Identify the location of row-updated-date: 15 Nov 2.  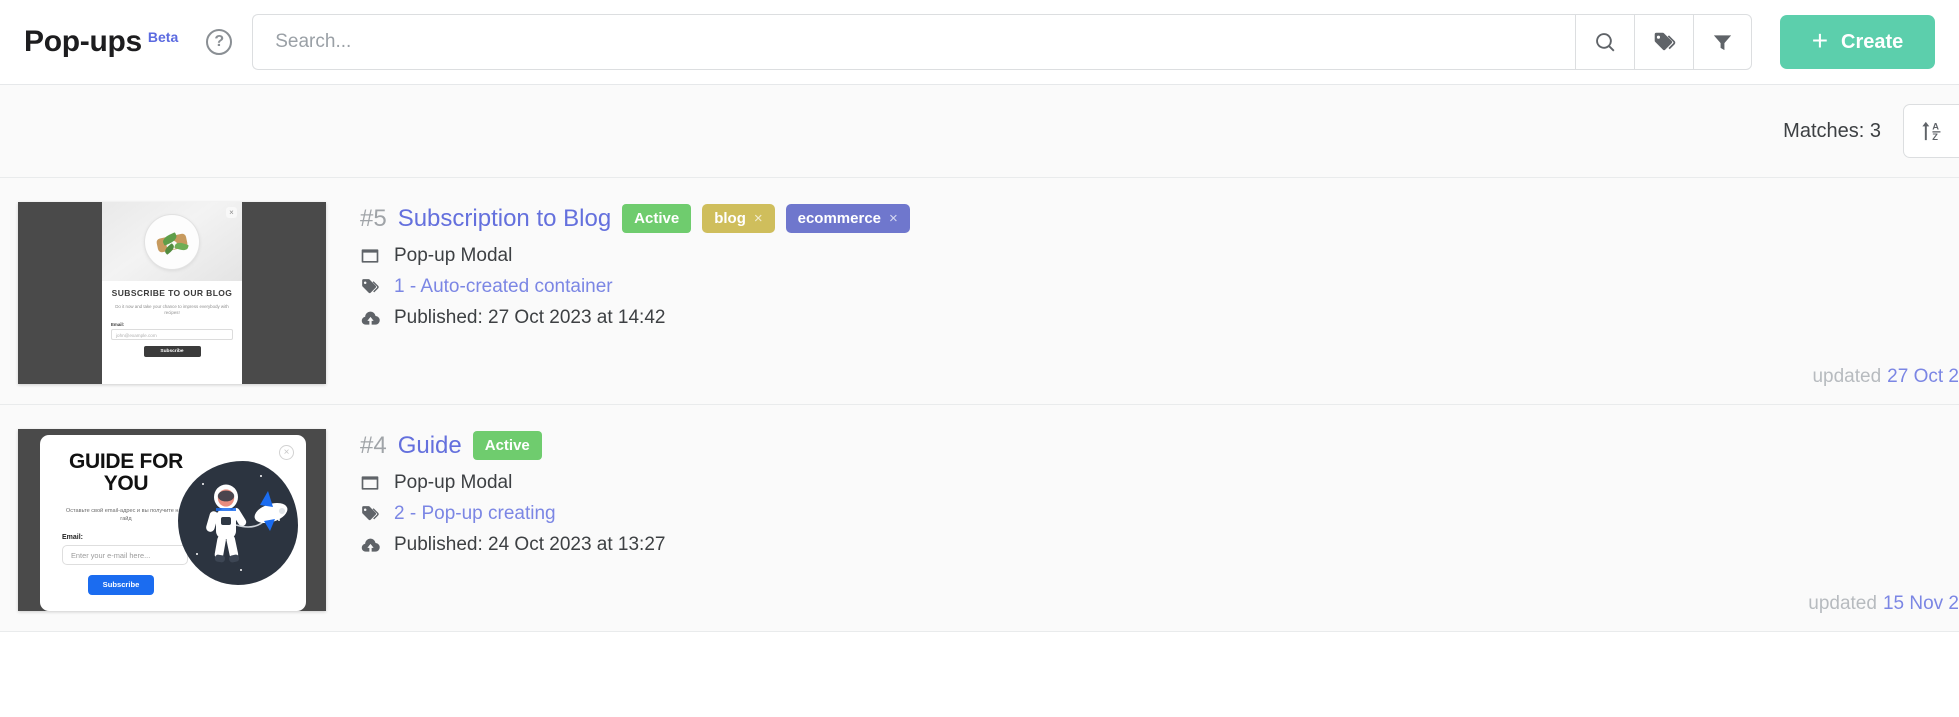
(1921, 603).